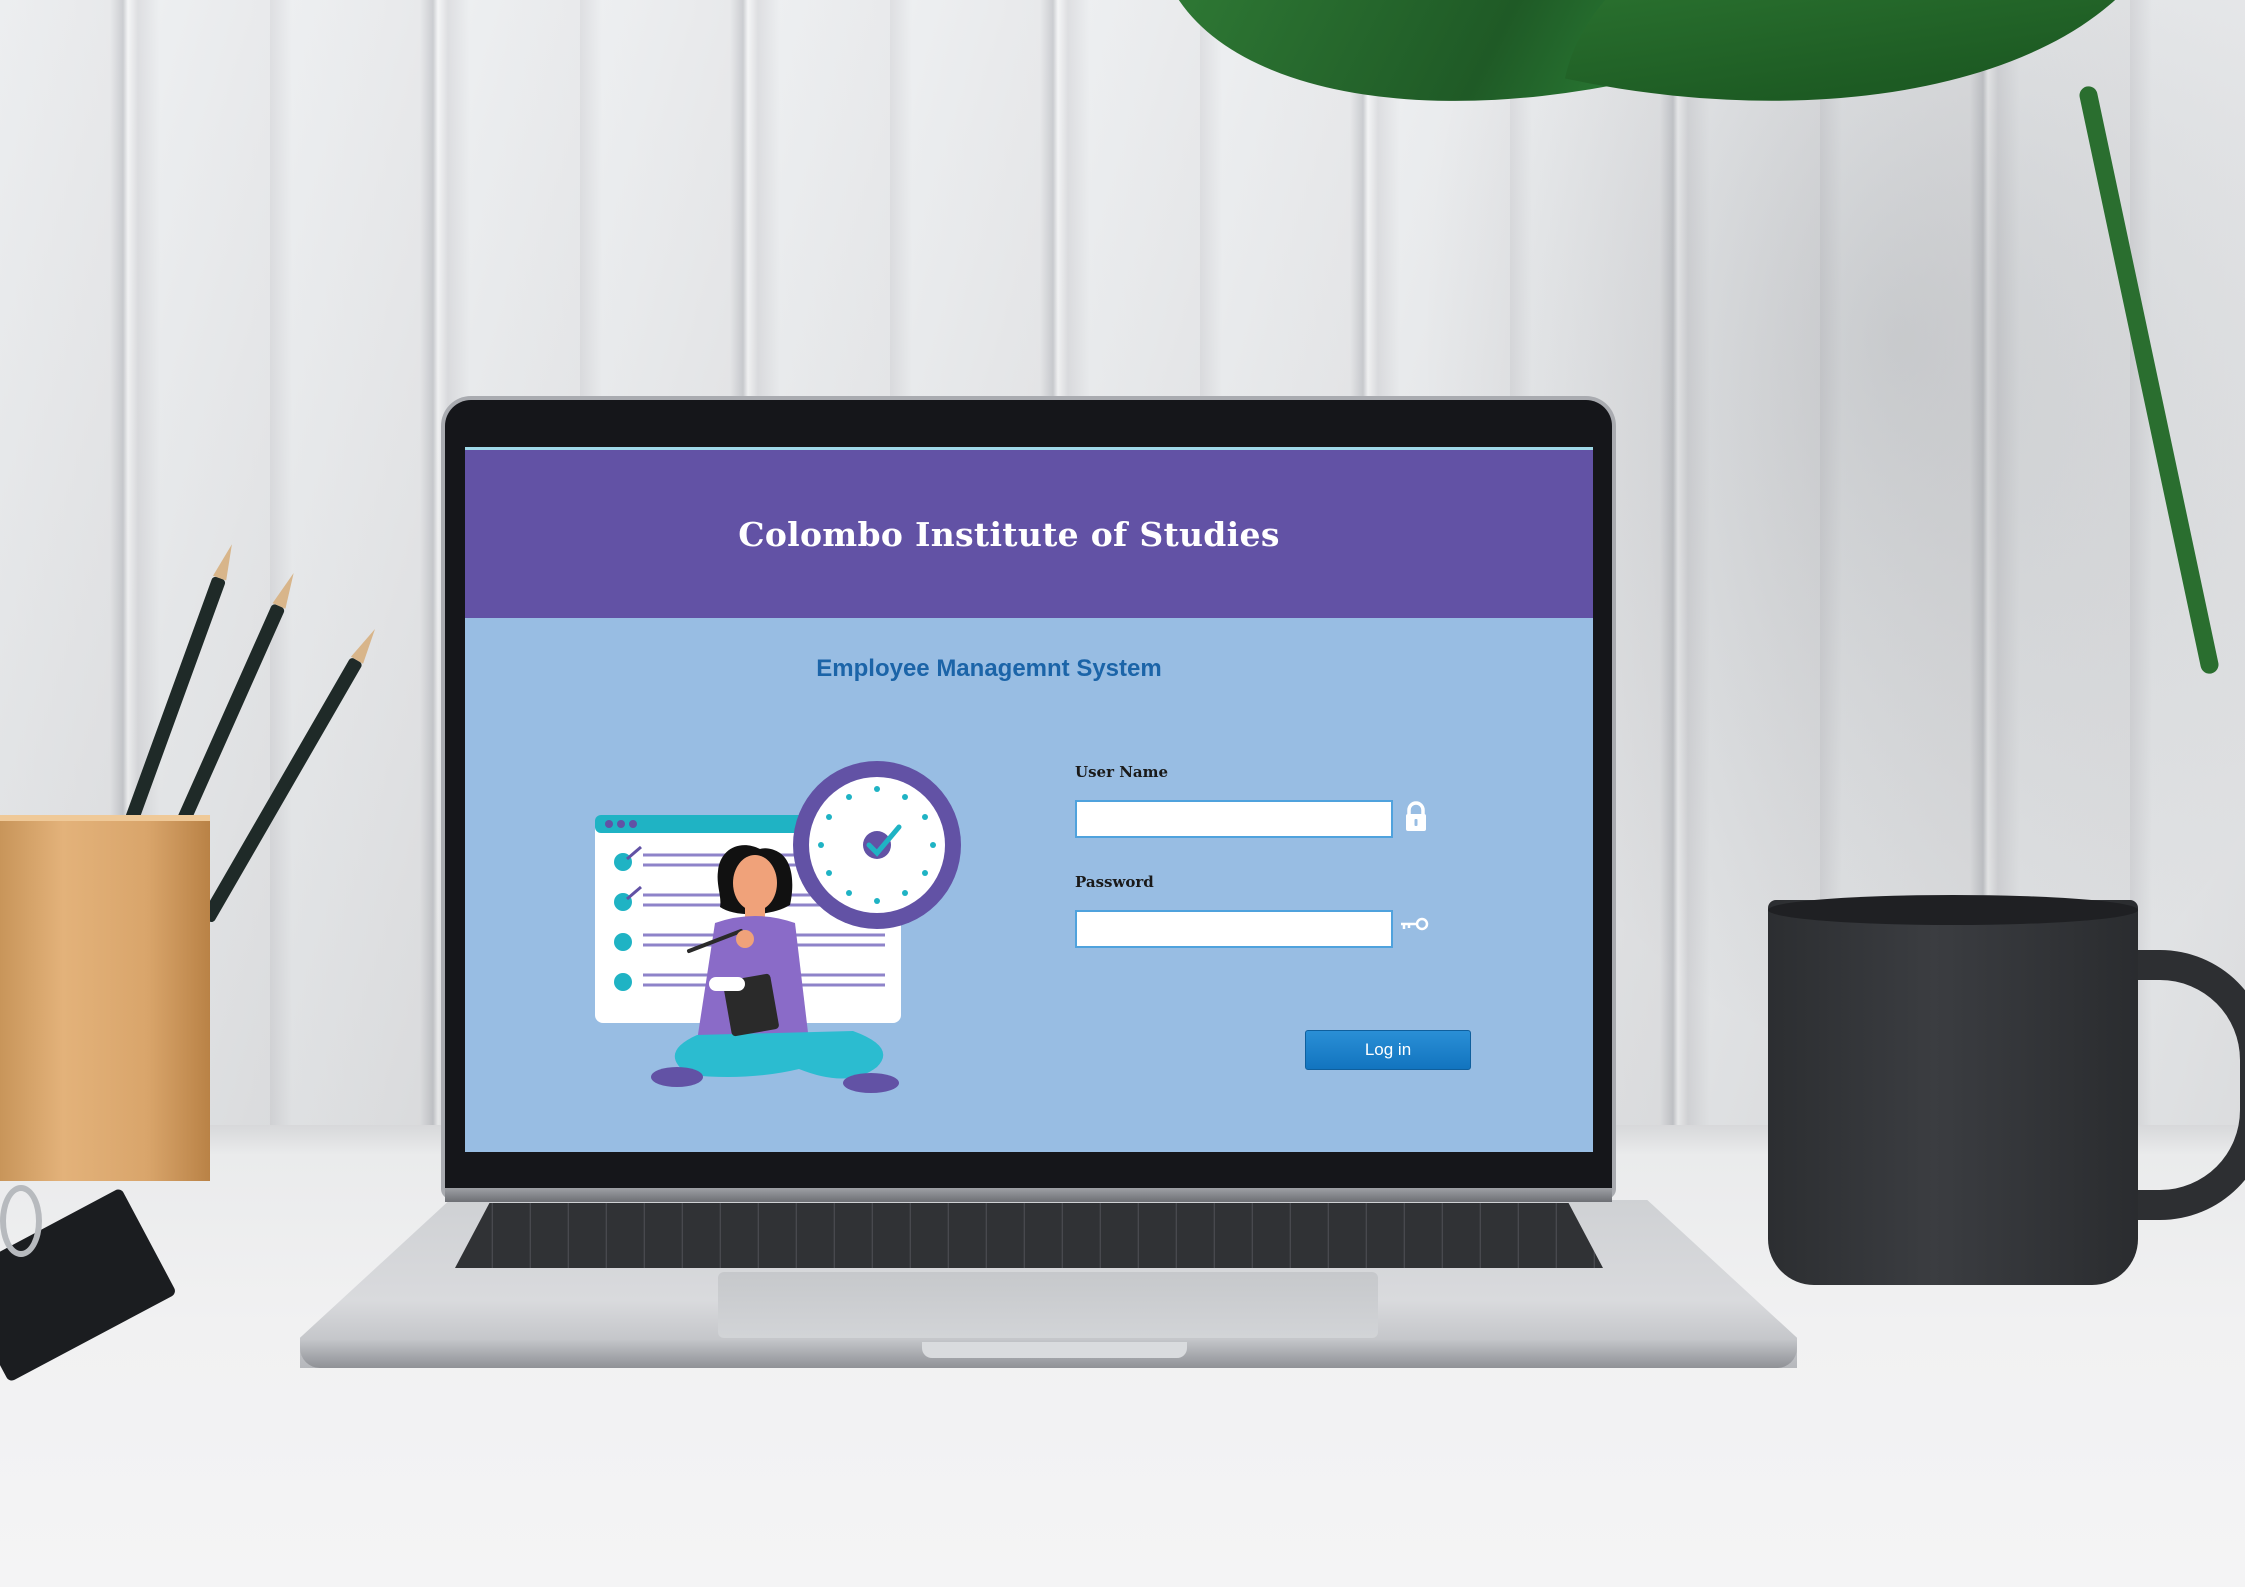 This screenshot has height=1587, width=2245. I want to click on login-button: Log in, so click(1388, 1050).